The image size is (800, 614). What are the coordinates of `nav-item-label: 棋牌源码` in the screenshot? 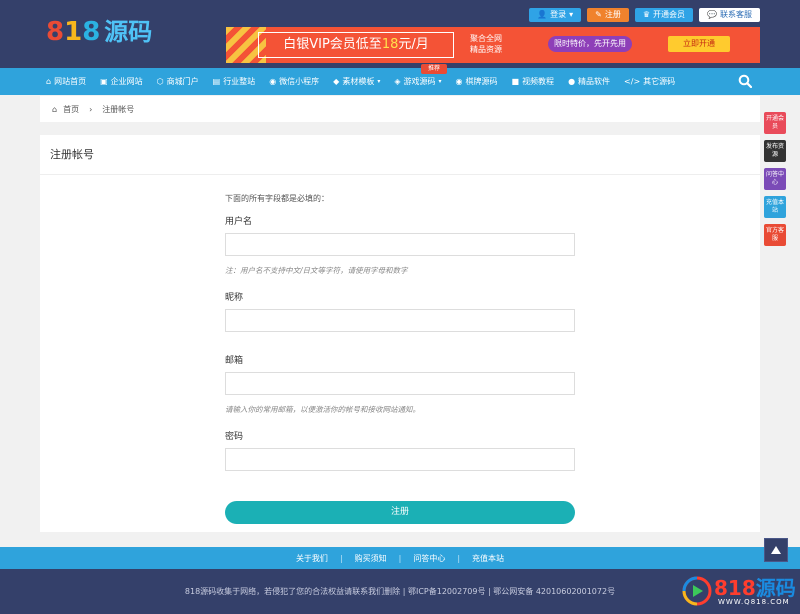 It's located at (481, 81).